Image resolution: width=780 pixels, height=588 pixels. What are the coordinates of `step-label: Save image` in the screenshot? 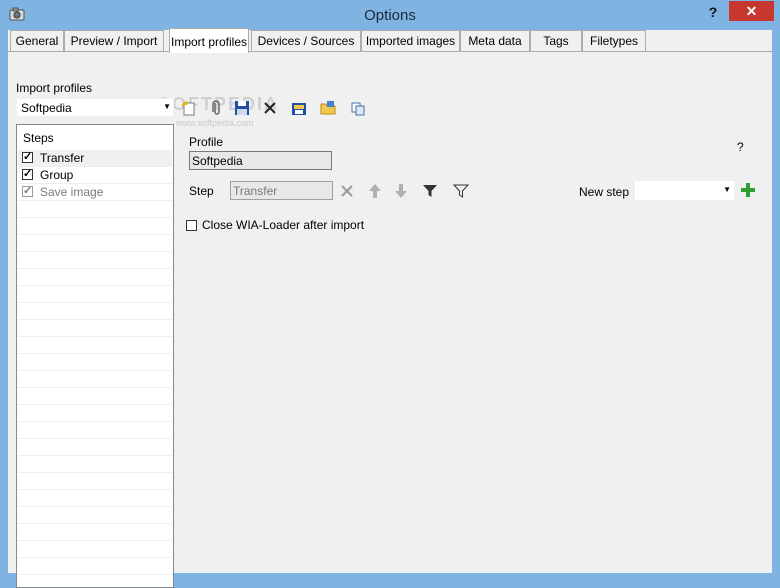 It's located at (72, 192).